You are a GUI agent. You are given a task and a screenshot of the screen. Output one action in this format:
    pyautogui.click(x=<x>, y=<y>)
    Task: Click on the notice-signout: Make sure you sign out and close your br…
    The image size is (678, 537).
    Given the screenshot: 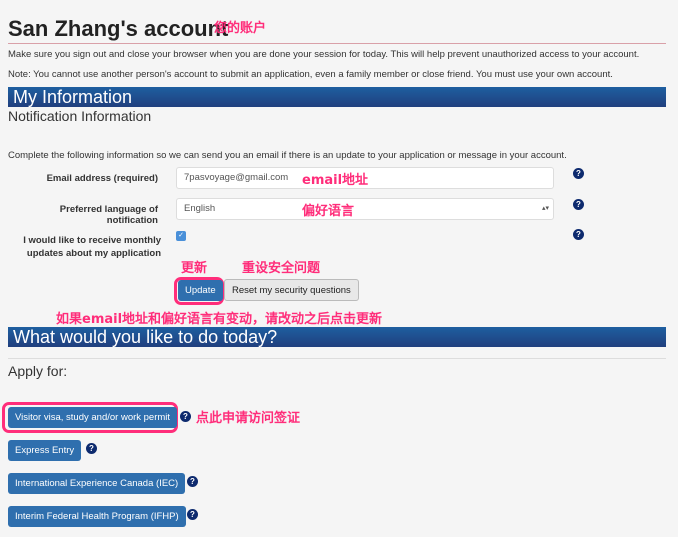 What is the action you would take?
    pyautogui.click(x=324, y=54)
    